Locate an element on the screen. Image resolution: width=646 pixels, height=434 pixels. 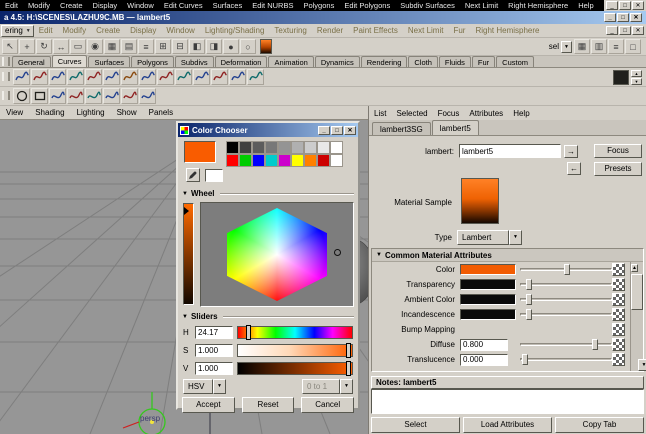
compare-color-swatch is located at coordinates (214, 175).